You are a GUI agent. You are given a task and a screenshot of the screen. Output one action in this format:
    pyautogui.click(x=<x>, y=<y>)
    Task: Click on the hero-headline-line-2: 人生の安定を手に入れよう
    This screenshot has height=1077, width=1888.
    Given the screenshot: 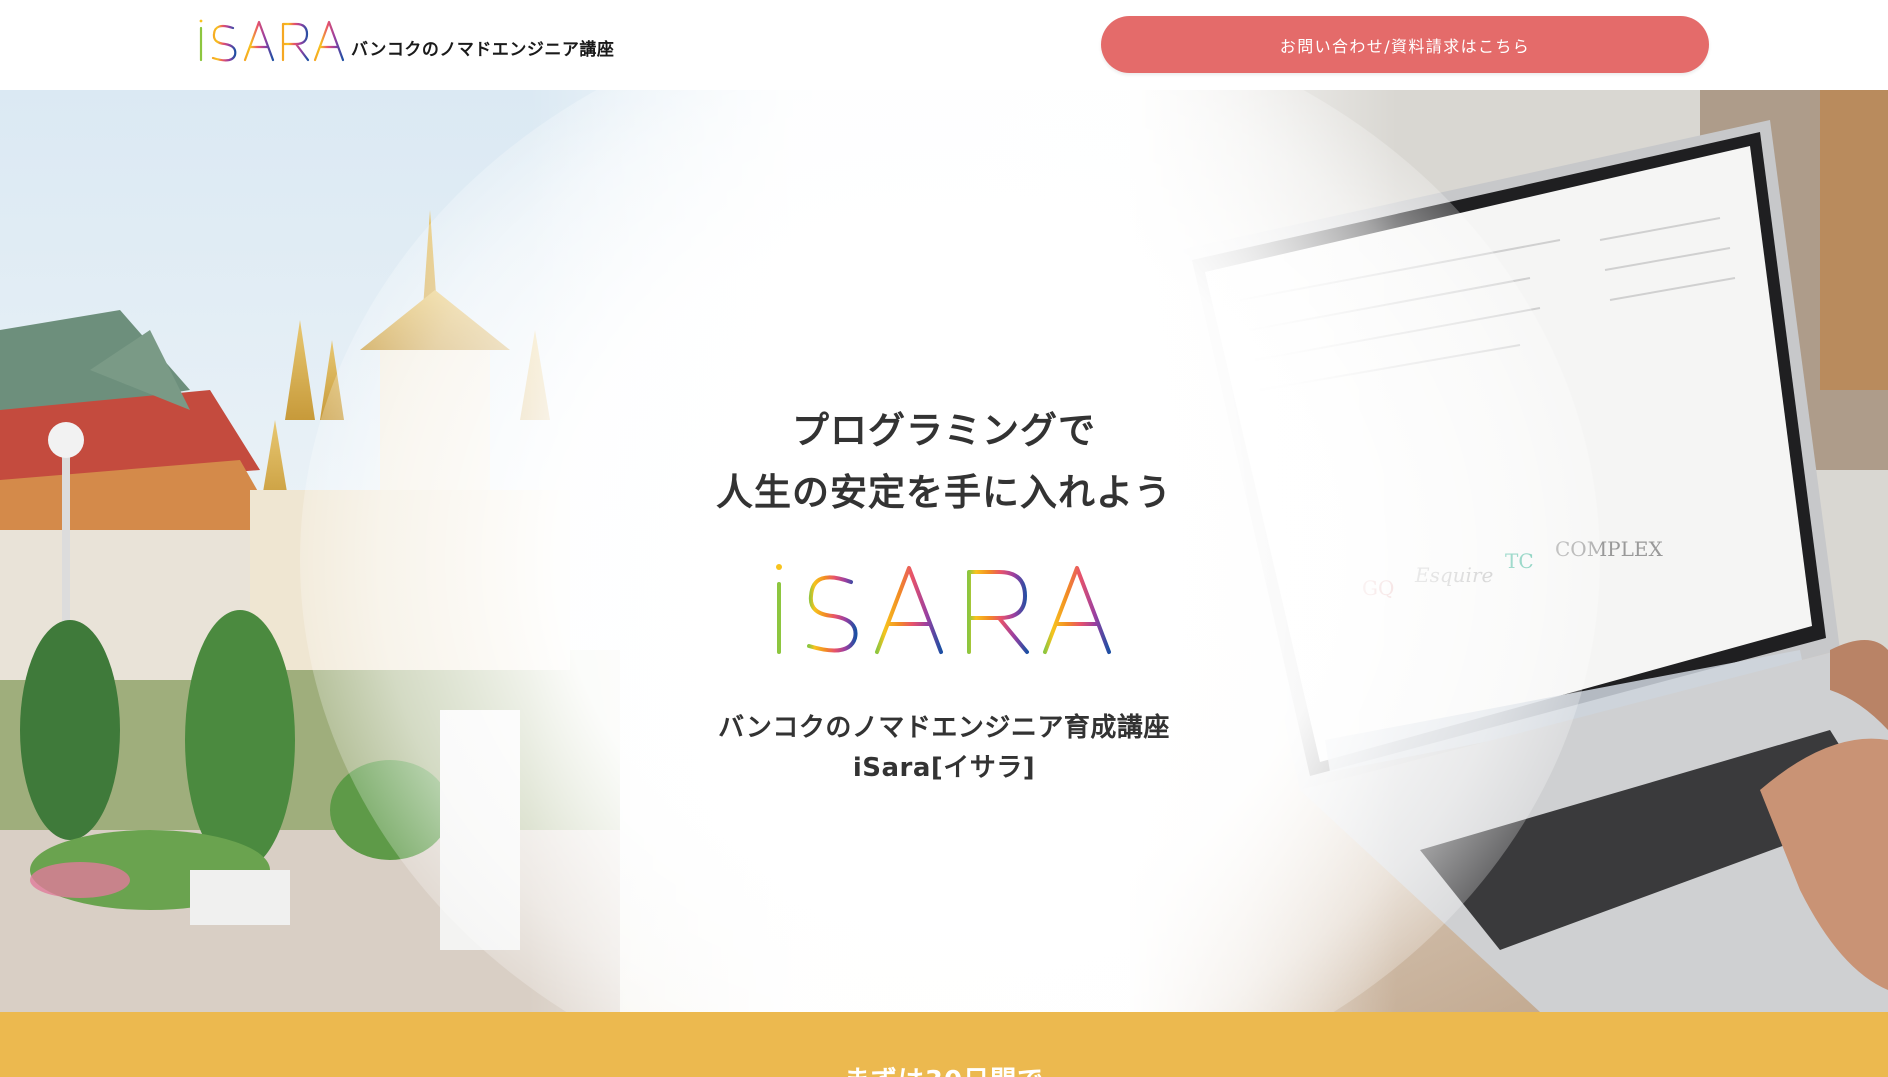 What is the action you would take?
    pyautogui.click(x=944, y=492)
    